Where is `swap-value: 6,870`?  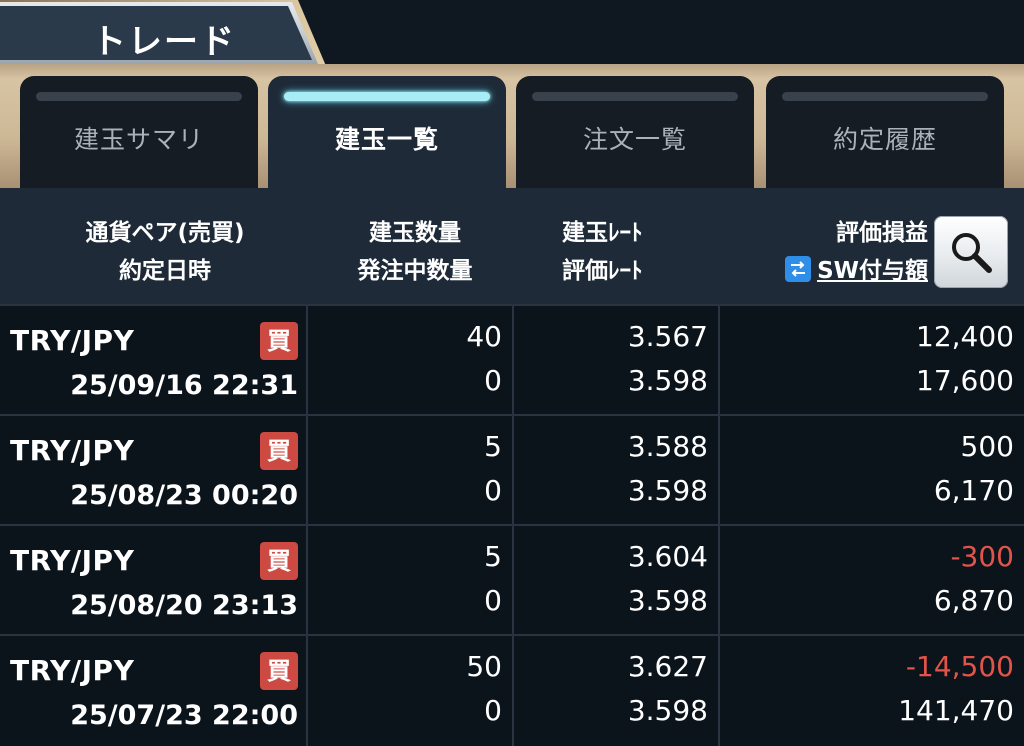 swap-value: 6,870 is located at coordinates (973, 600).